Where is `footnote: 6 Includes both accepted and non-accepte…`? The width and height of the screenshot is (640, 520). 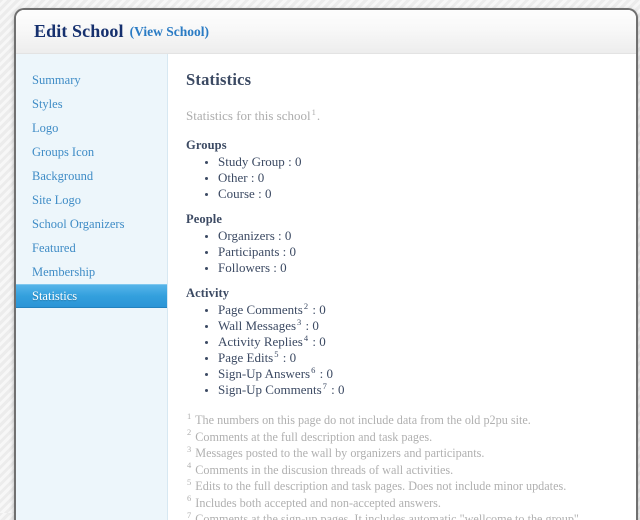
footnote: 6 Includes both accepted and non-accepte… is located at coordinates (400, 503).